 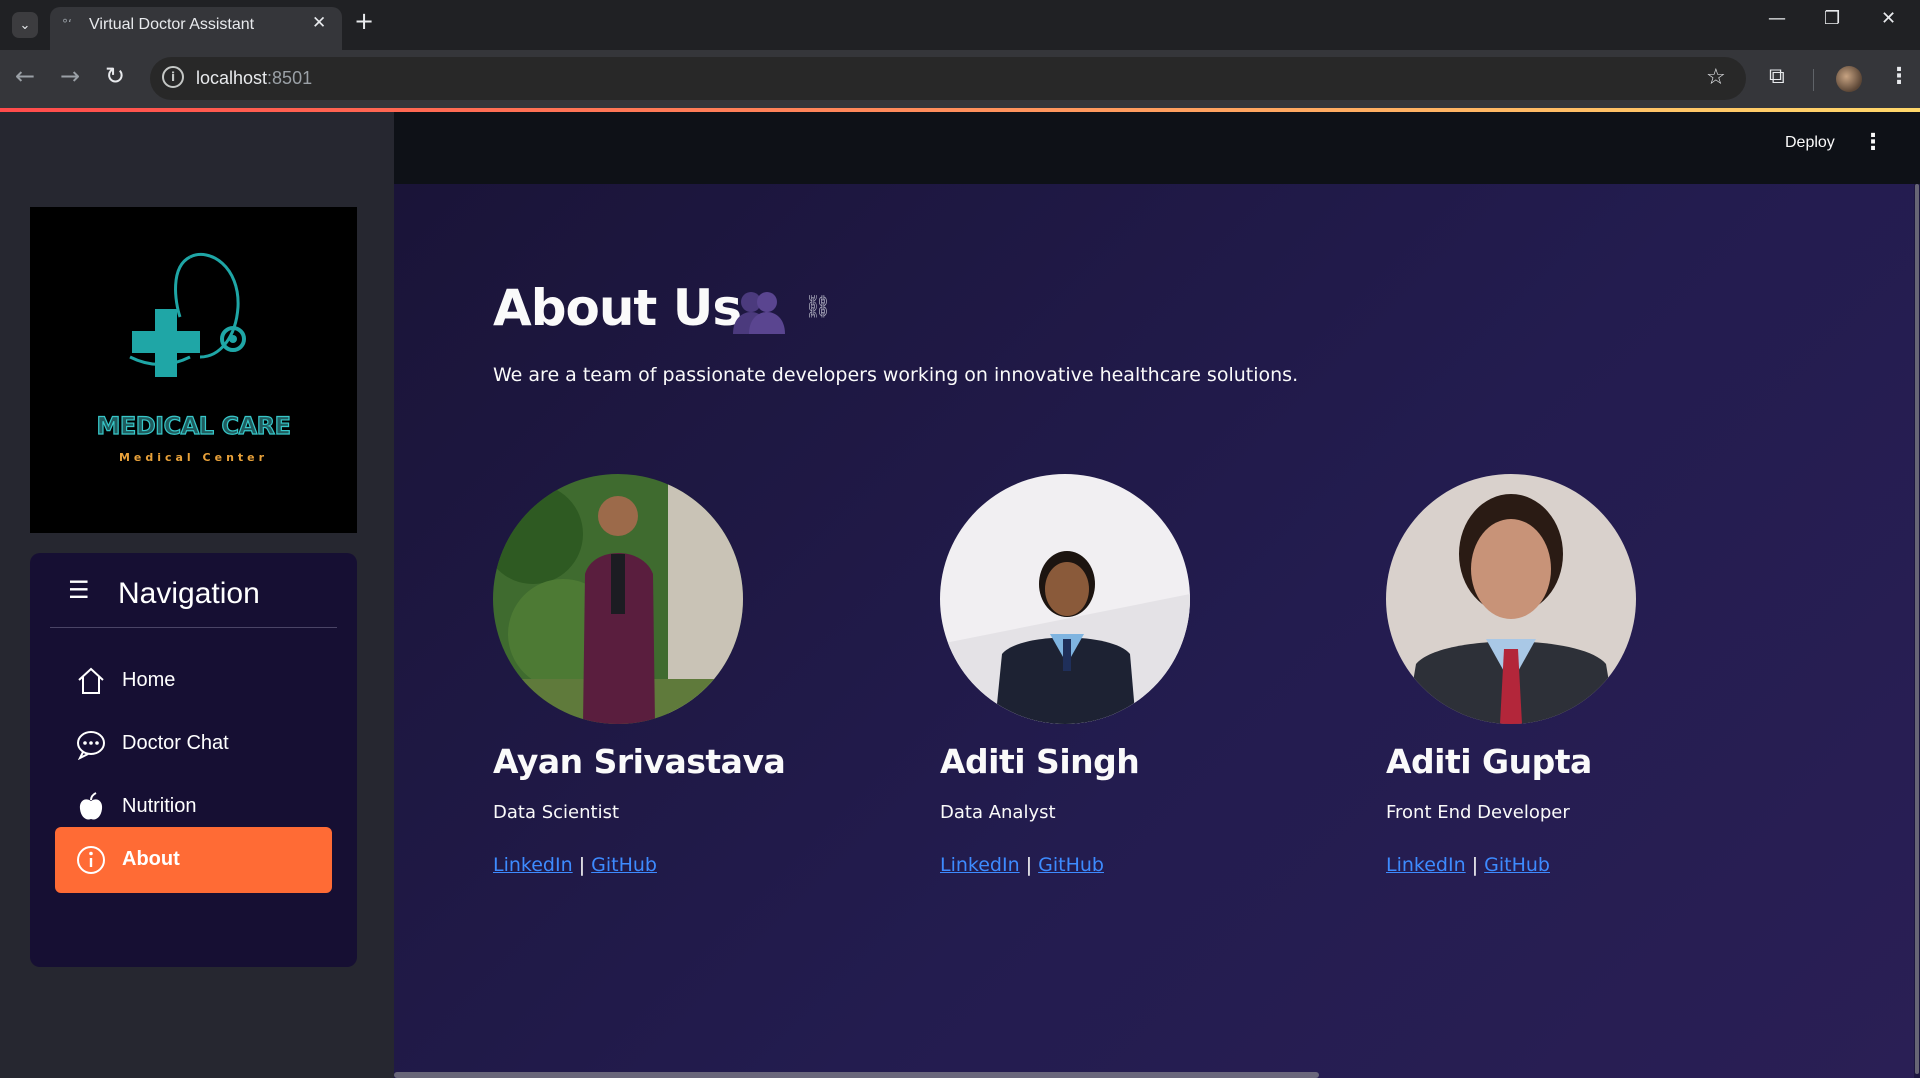 What do you see at coordinates (91, 807) in the screenshot?
I see `apple-icon` at bounding box center [91, 807].